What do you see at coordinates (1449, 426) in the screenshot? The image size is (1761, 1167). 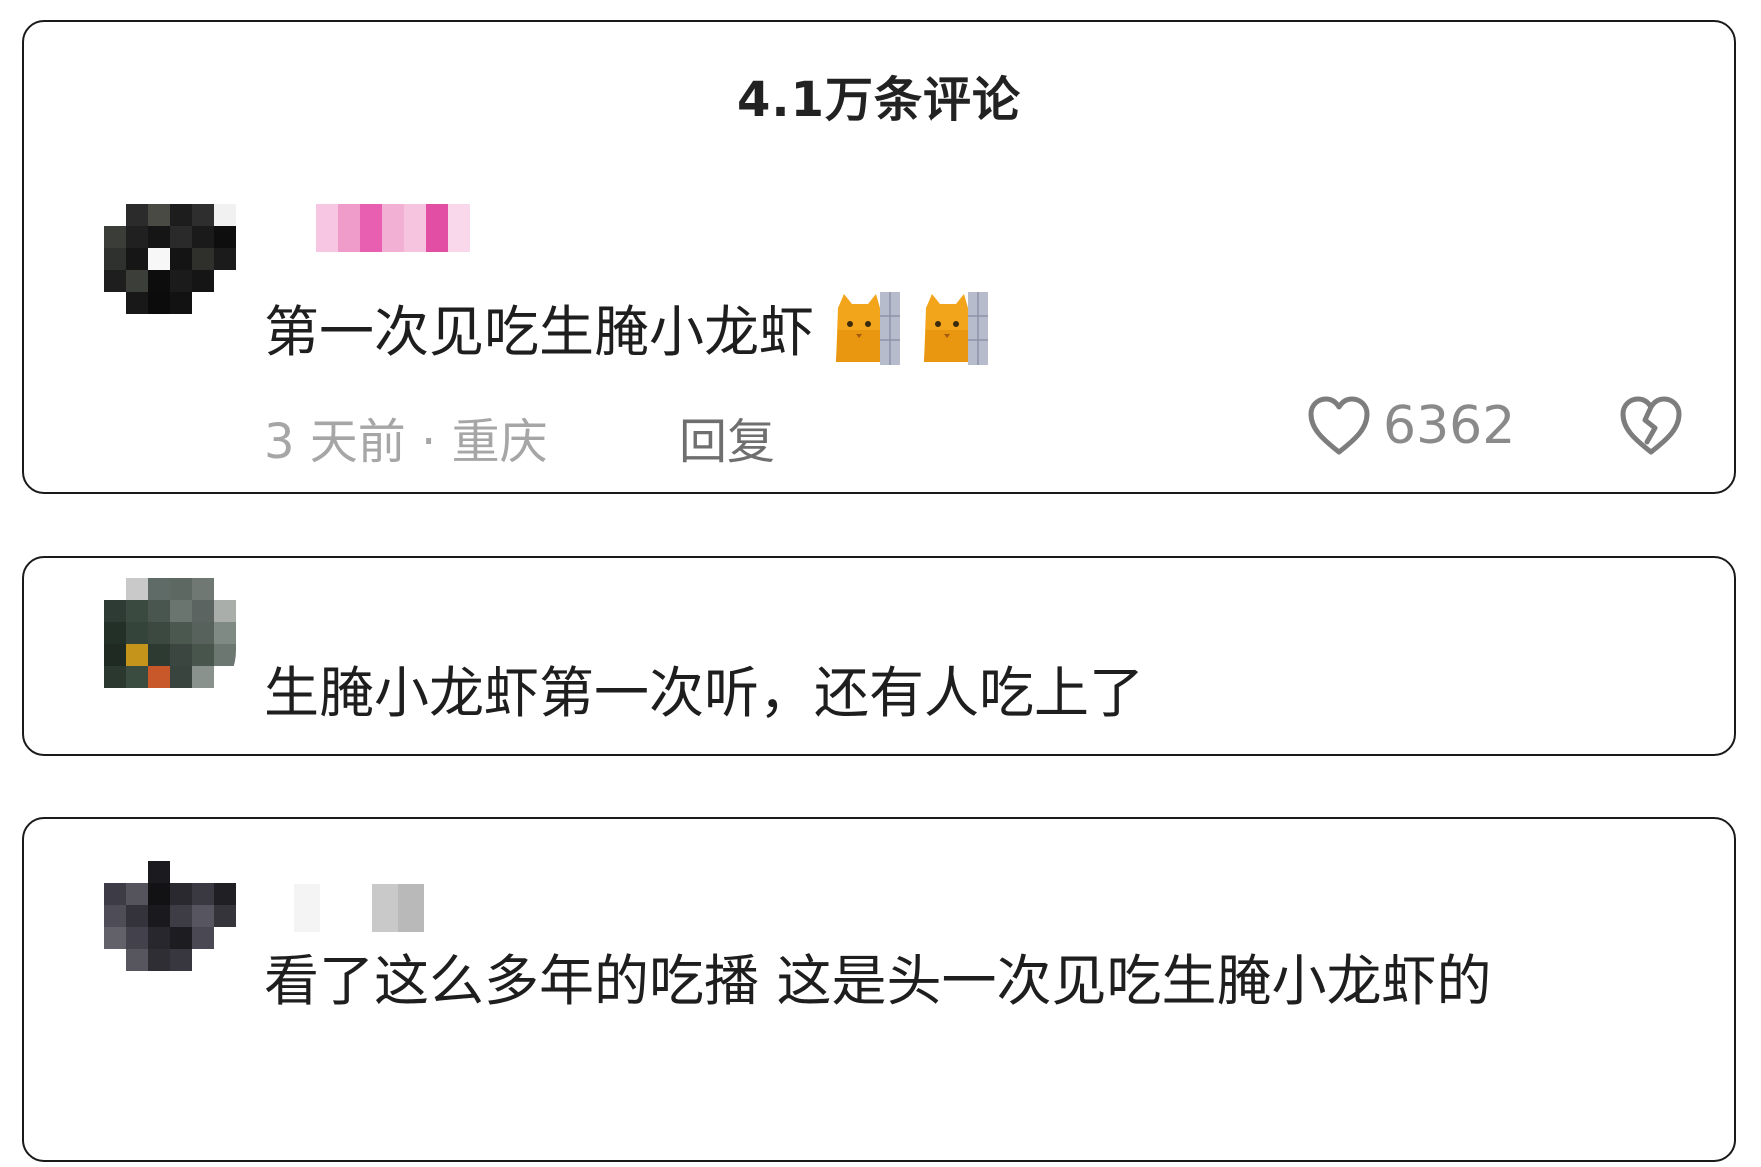 I see `like-count: 6362` at bounding box center [1449, 426].